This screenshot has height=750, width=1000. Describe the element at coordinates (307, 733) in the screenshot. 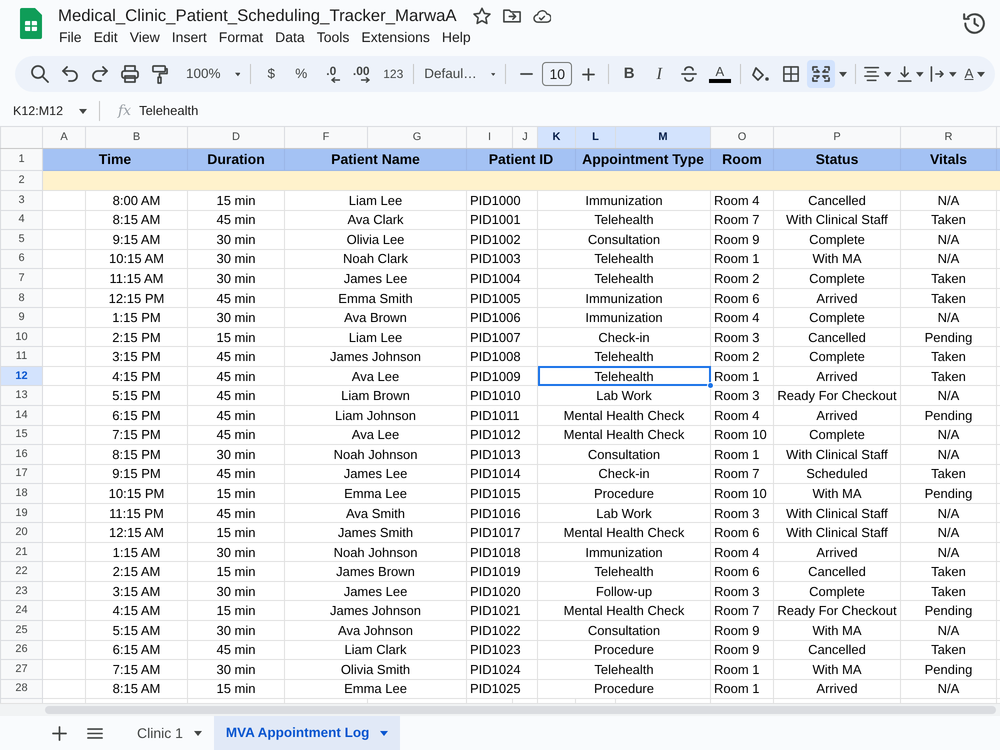

I see `sheet-tab: MVA Appointment Log` at that location.